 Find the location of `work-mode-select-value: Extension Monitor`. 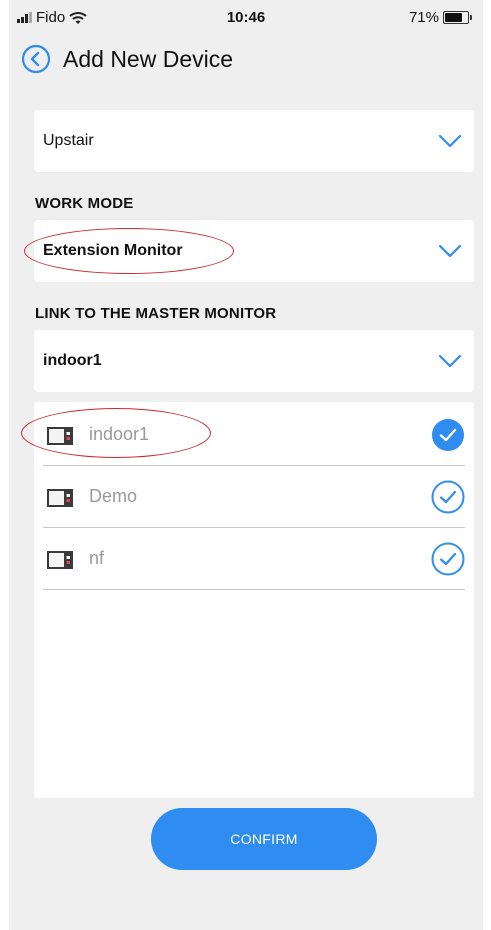

work-mode-select-value: Extension Monitor is located at coordinates (113, 250).